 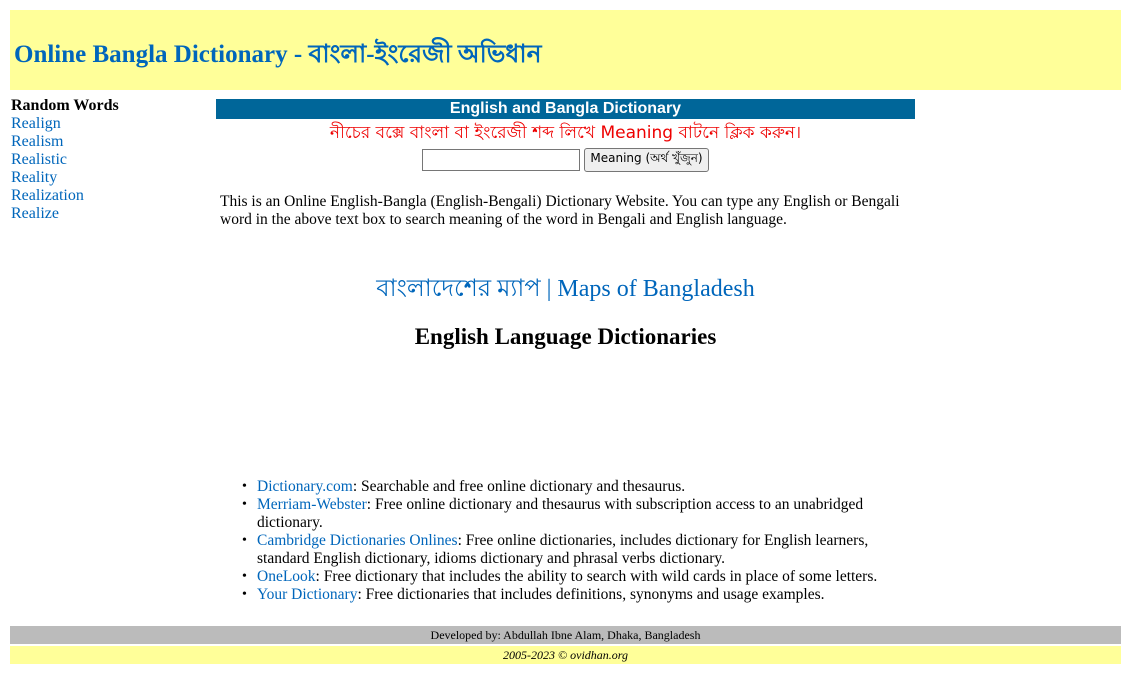 I want to click on dictionary-link: Cambridge Dictionaries Onlines, so click(x=357, y=540).